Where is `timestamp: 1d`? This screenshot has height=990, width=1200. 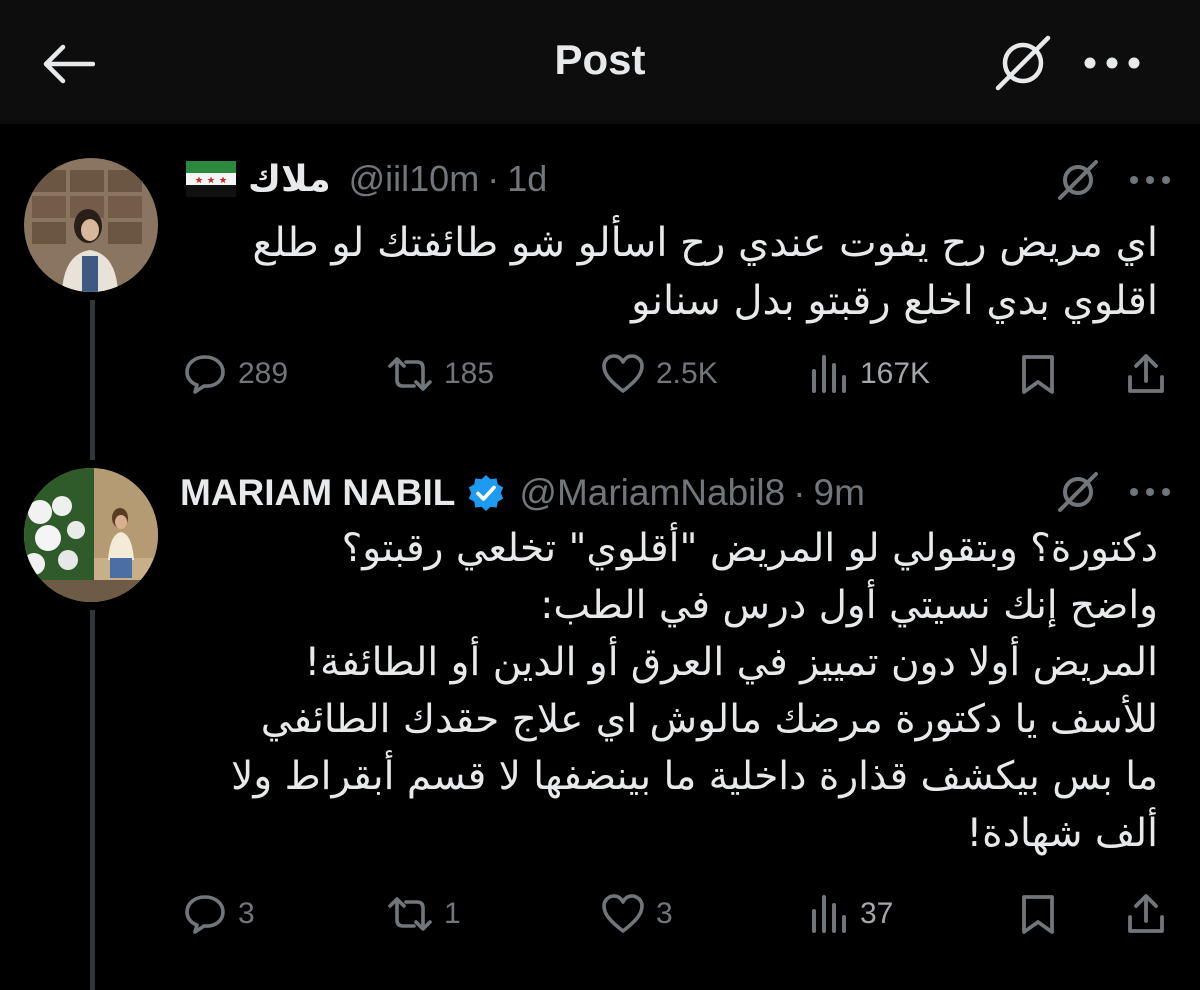 timestamp: 1d is located at coordinates (527, 179).